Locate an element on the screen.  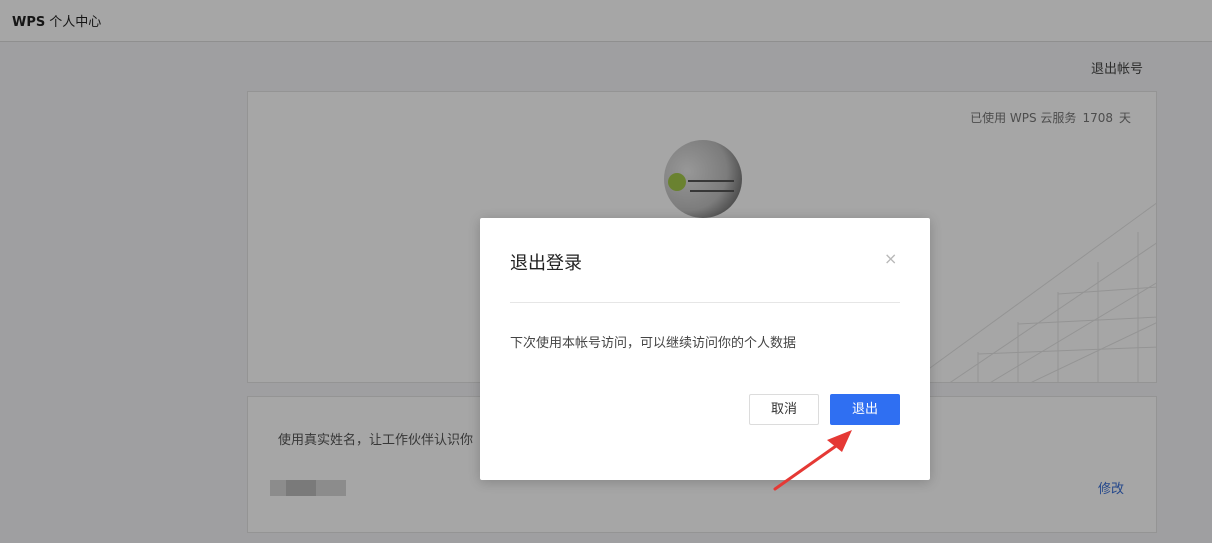
annotation-arrow-icon is located at coordinates (812, 460).